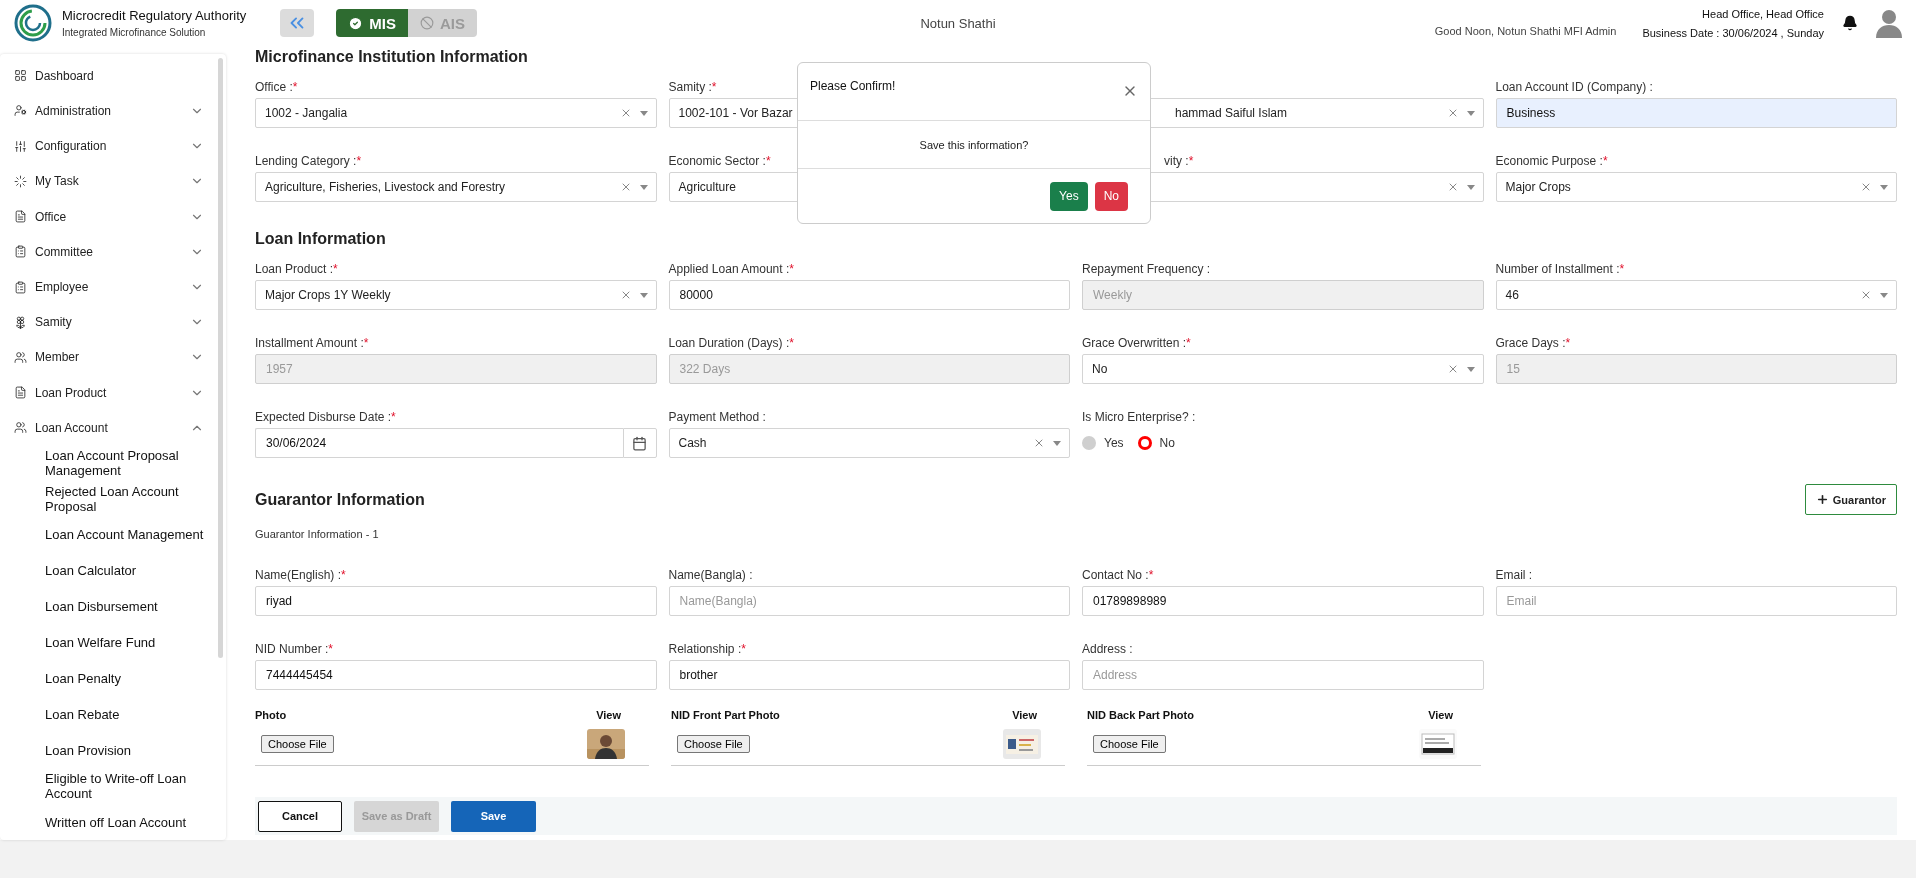  What do you see at coordinates (1103, 443) in the screenshot?
I see `radio-option: Yes` at bounding box center [1103, 443].